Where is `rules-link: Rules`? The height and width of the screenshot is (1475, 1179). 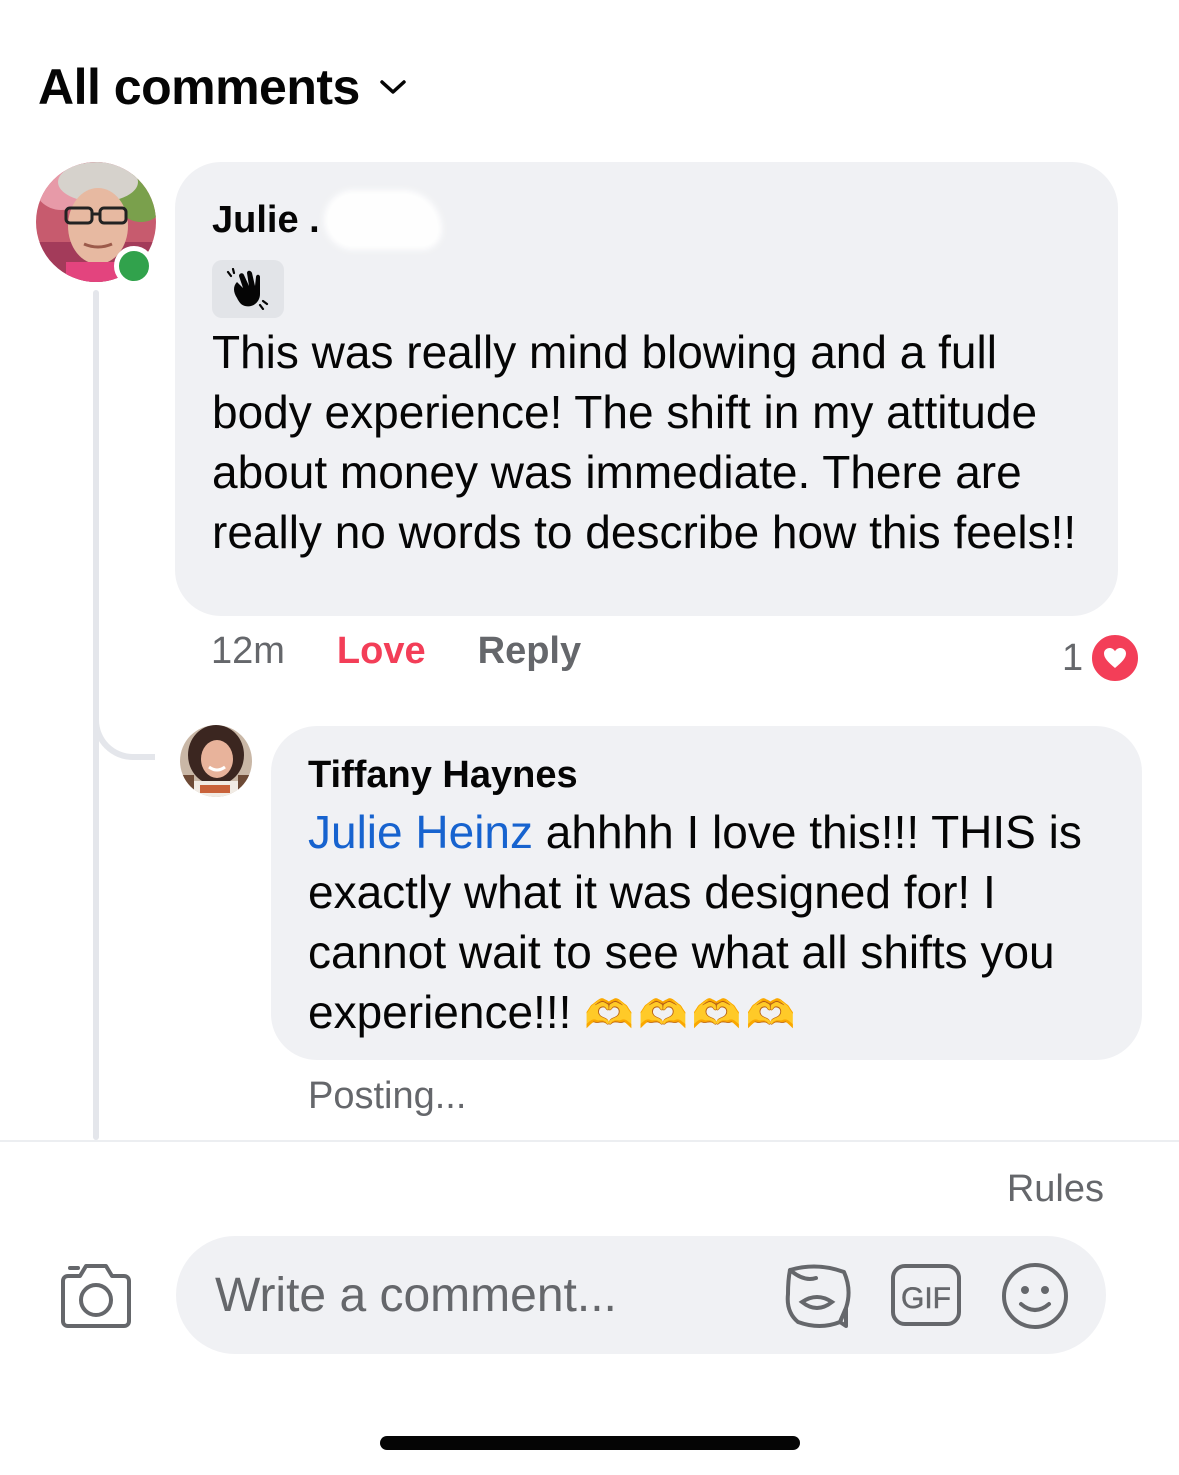 rules-link: Rules is located at coordinates (1055, 1189).